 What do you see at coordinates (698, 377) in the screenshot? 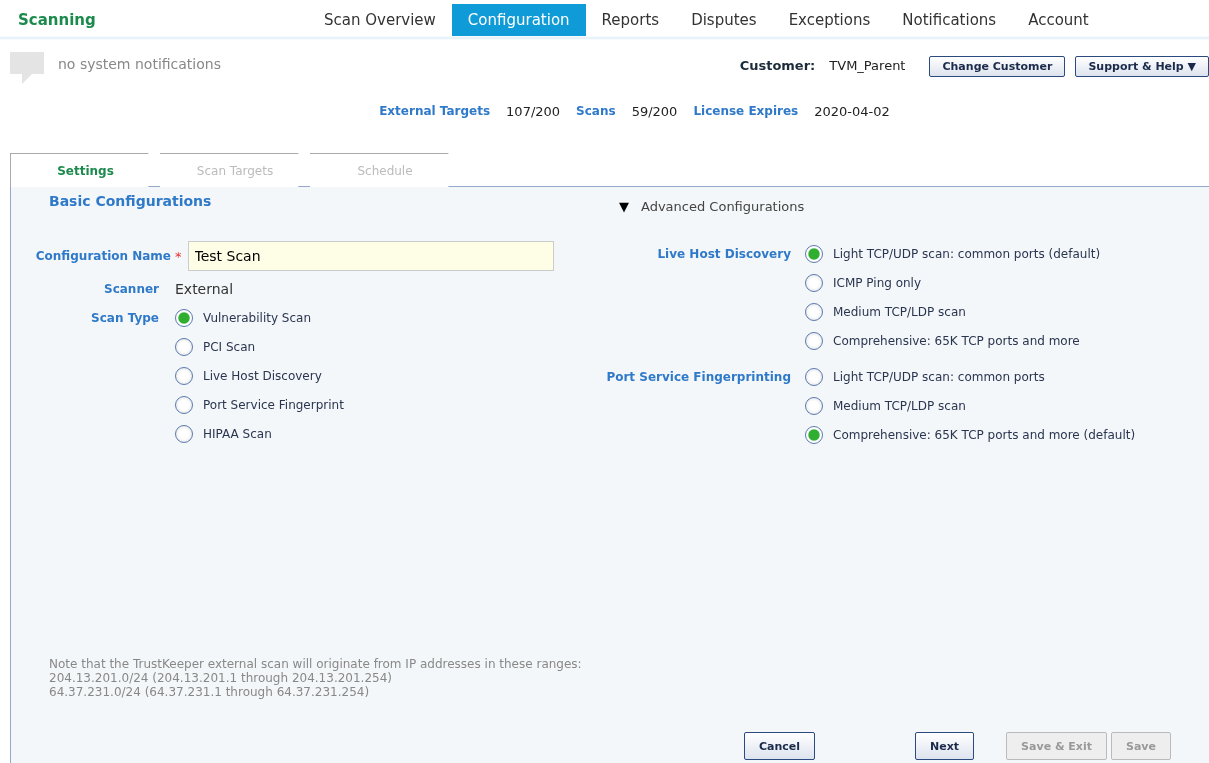
I see `field-label: Port Service Fingerprinting` at bounding box center [698, 377].